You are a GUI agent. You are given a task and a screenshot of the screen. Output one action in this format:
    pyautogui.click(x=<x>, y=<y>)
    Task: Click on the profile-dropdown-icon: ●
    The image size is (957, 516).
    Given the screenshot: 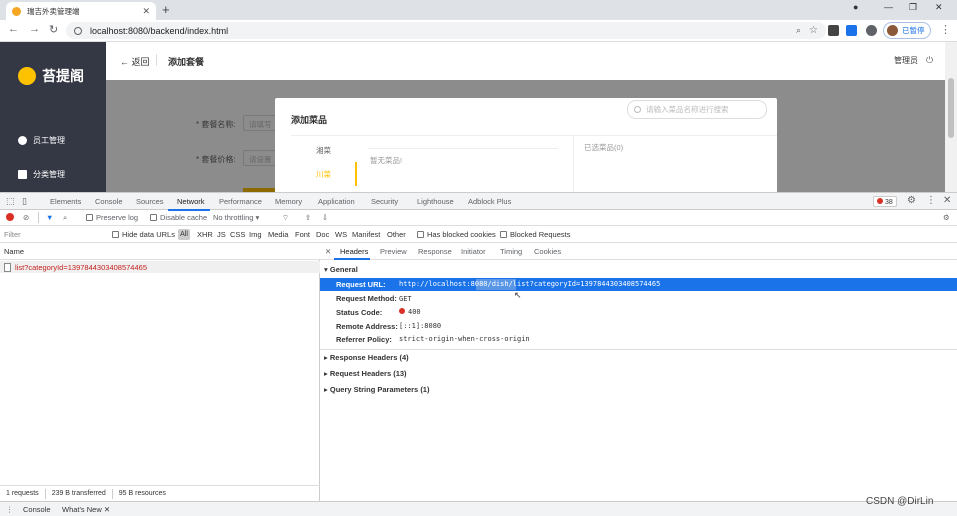 What is the action you would take?
    pyautogui.click(x=855, y=7)
    